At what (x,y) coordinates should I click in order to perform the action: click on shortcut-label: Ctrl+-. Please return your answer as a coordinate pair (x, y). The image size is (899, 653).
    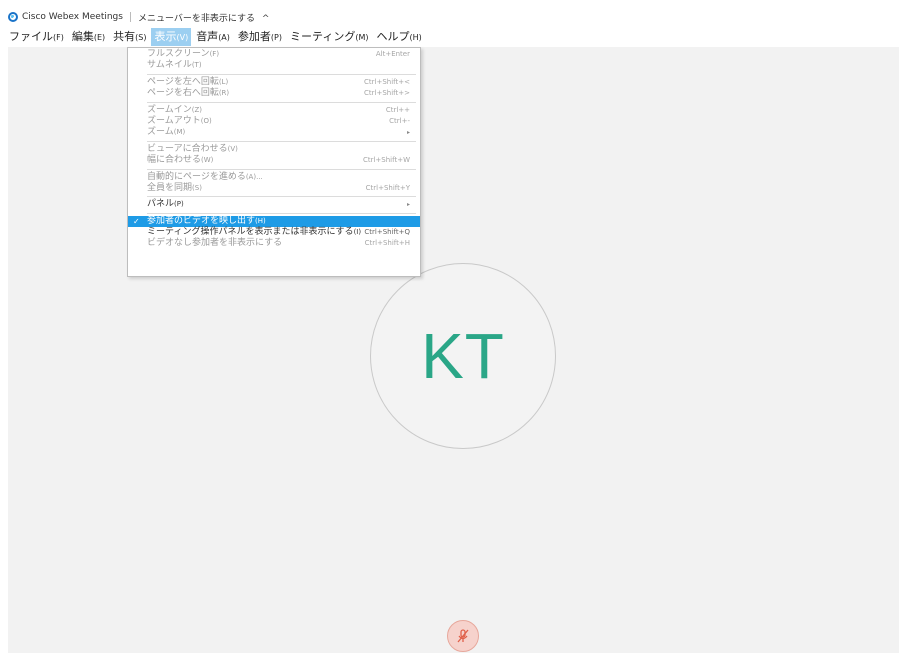
    Looking at the image, I should click on (399, 120).